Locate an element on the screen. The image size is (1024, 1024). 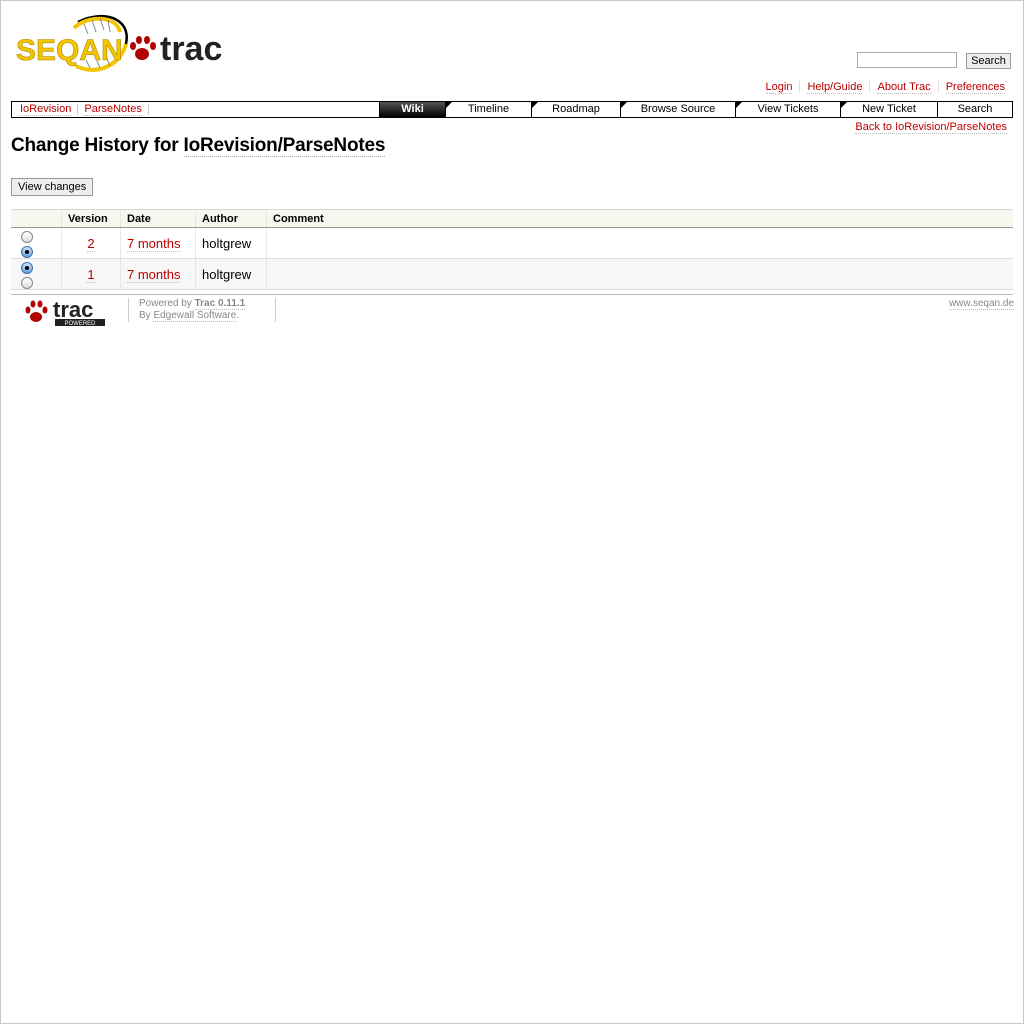
breadcrumb-parsenotes: ParseNotes is located at coordinates (113, 109).